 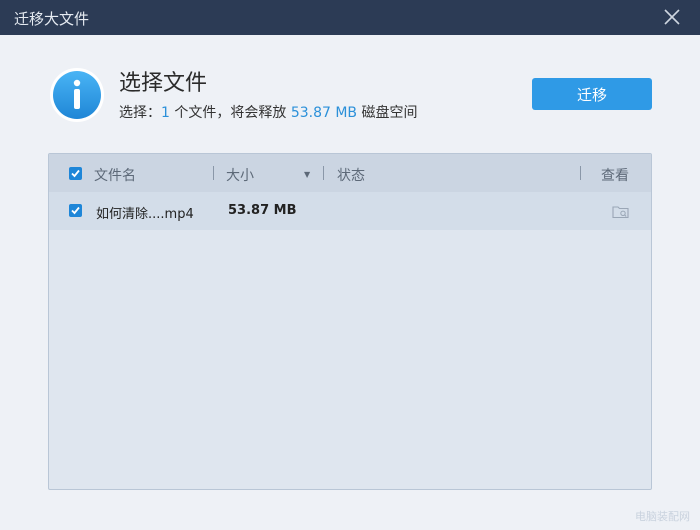 I want to click on close-icon, so click(x=672, y=17).